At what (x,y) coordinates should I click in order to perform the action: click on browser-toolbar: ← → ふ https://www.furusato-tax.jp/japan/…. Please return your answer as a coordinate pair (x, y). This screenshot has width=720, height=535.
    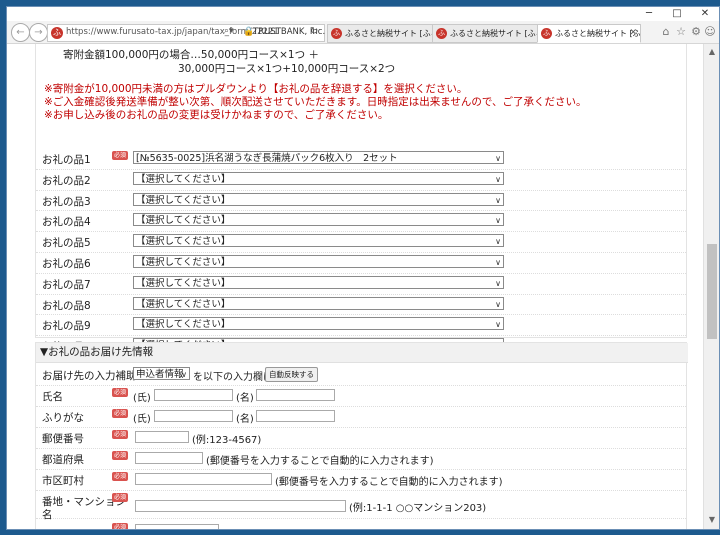
    Looking at the image, I should click on (363, 32).